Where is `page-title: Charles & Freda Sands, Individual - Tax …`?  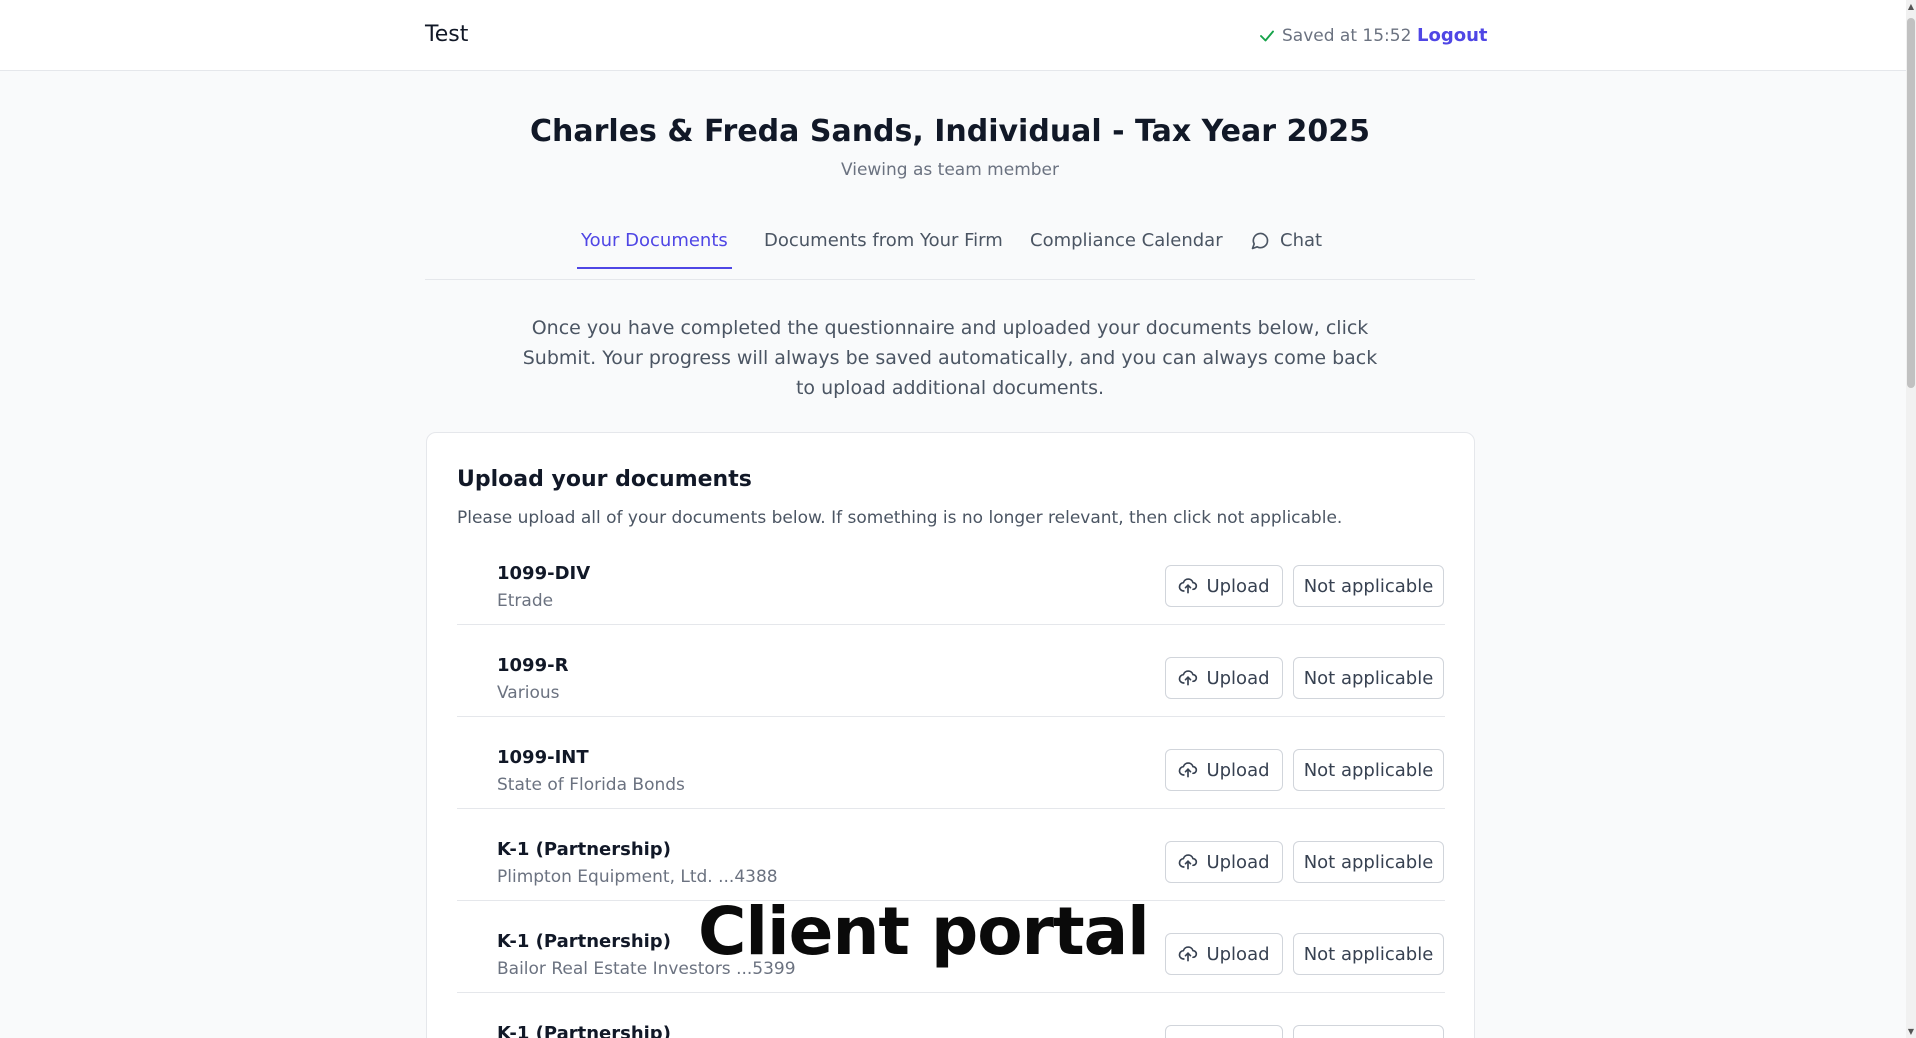
page-title: Charles & Freda Sands, Individual - Tax … is located at coordinates (950, 131).